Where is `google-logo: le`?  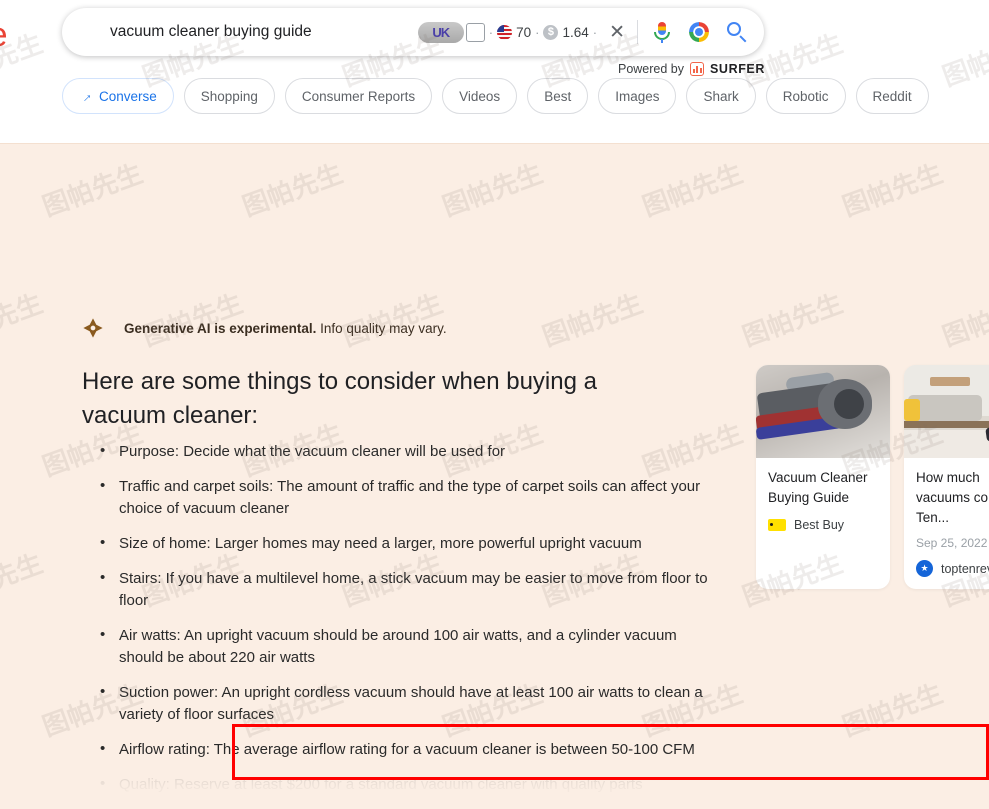
google-logo: le is located at coordinates (3, 35).